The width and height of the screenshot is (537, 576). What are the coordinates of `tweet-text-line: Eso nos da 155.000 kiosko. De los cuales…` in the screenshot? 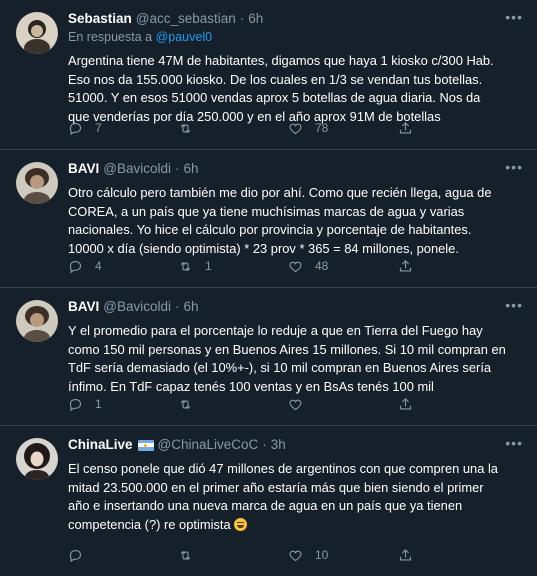 It's located at (275, 79).